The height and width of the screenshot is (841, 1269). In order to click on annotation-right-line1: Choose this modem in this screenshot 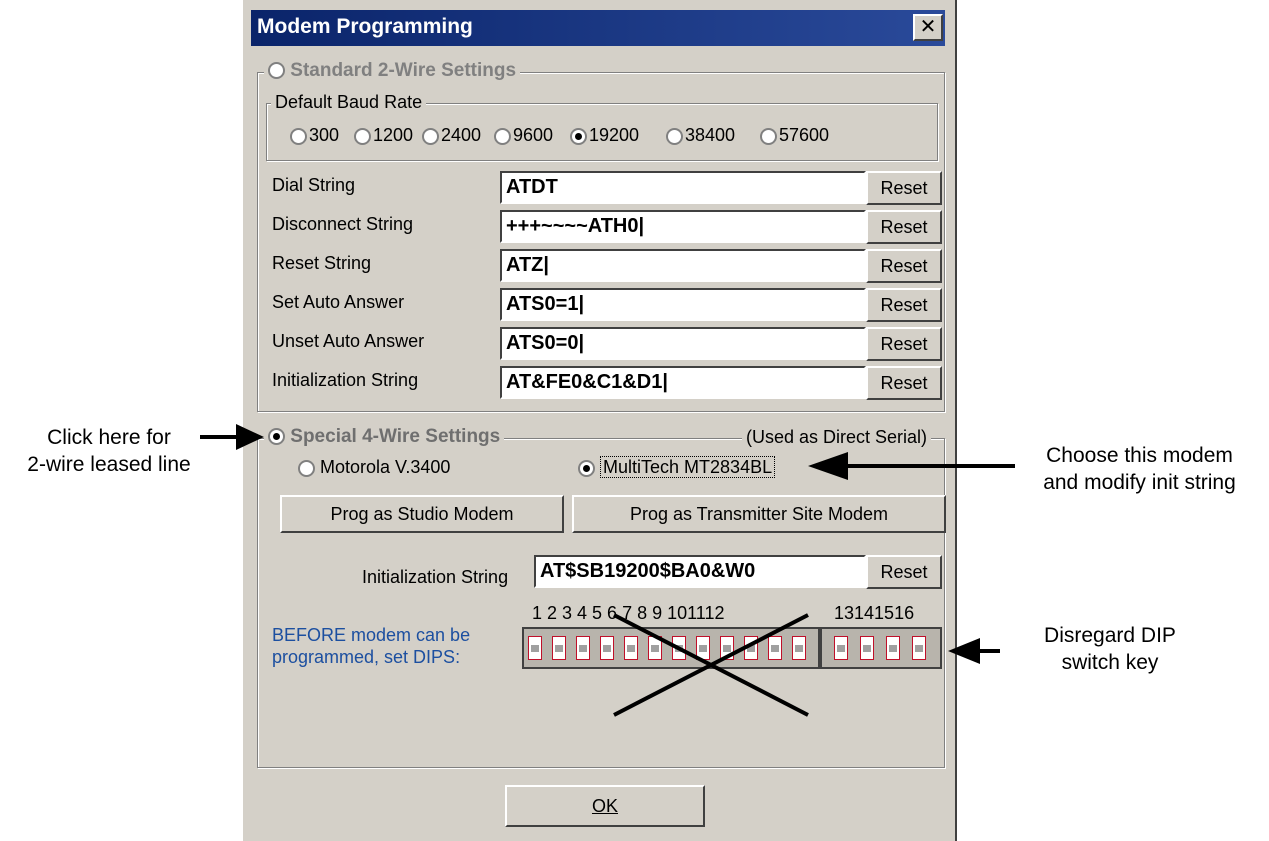, I will do `click(1139, 455)`.